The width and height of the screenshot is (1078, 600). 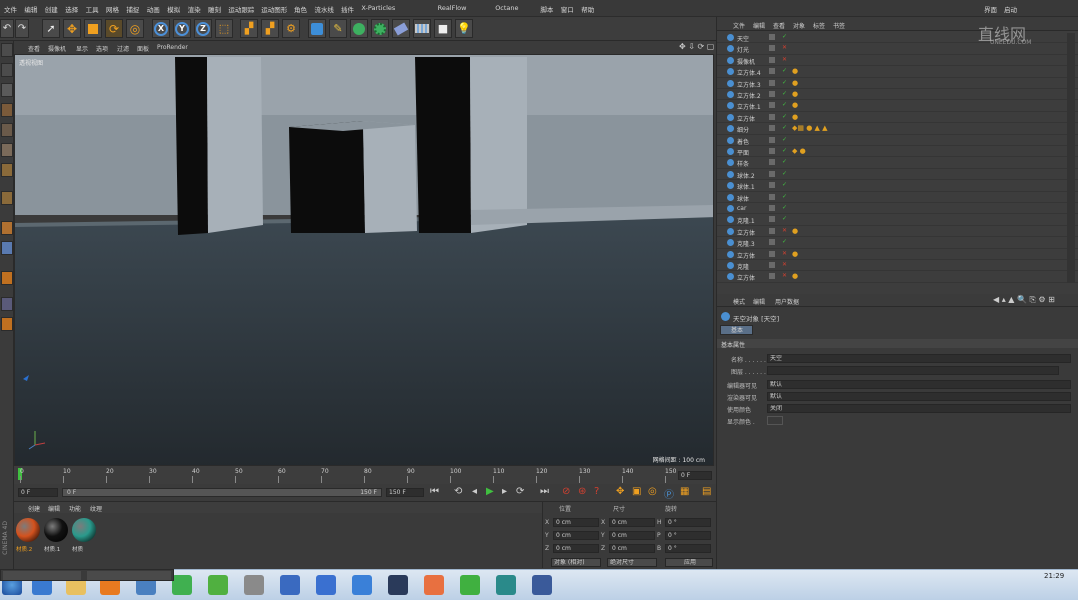 I want to click on object-row: 球体.2 ✓, so click(x=897, y=175).